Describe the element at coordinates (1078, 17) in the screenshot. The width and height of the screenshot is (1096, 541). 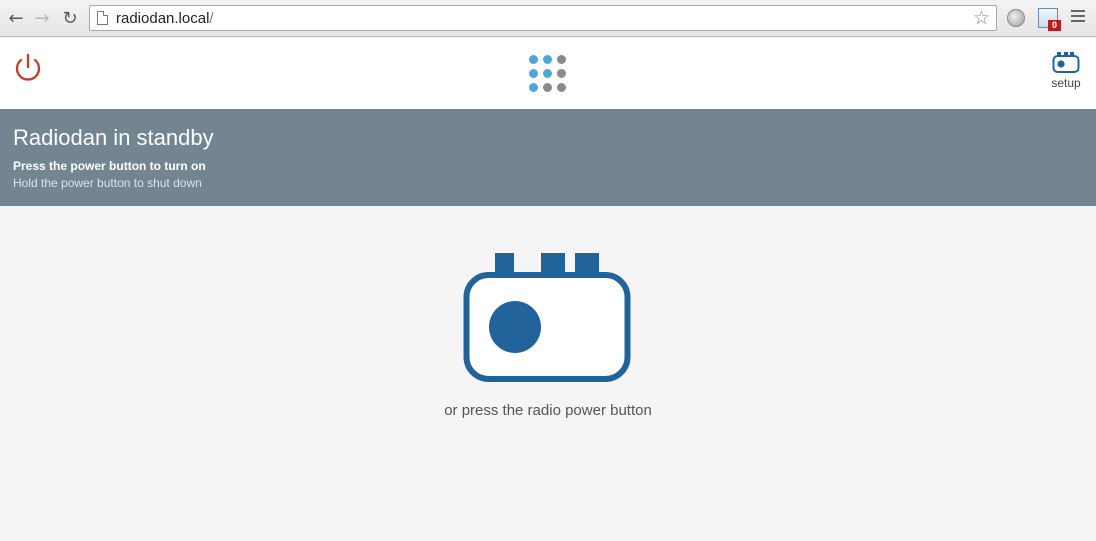
I see `browser-menu-button` at that location.